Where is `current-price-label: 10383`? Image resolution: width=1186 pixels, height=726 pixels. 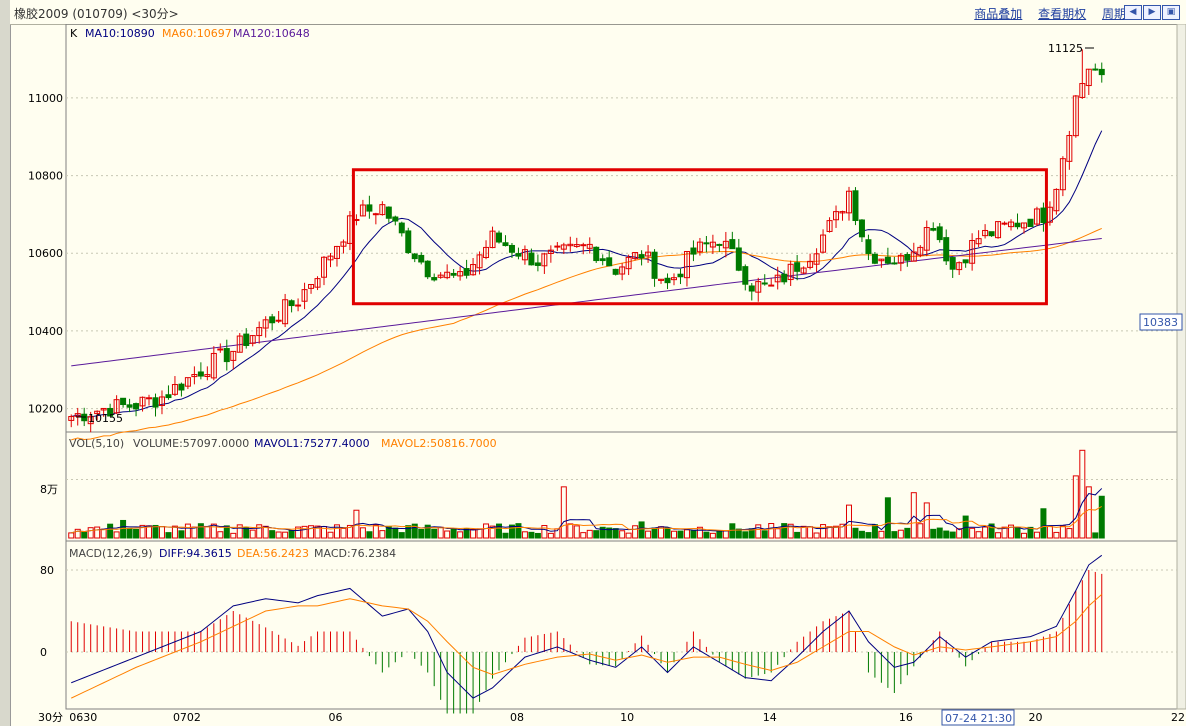
current-price-label: 10383 is located at coordinates (1160, 322).